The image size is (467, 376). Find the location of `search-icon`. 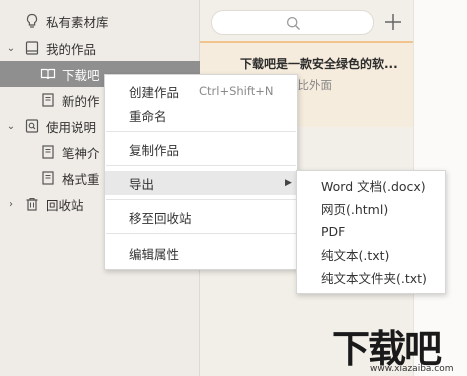

search-icon is located at coordinates (293, 23).